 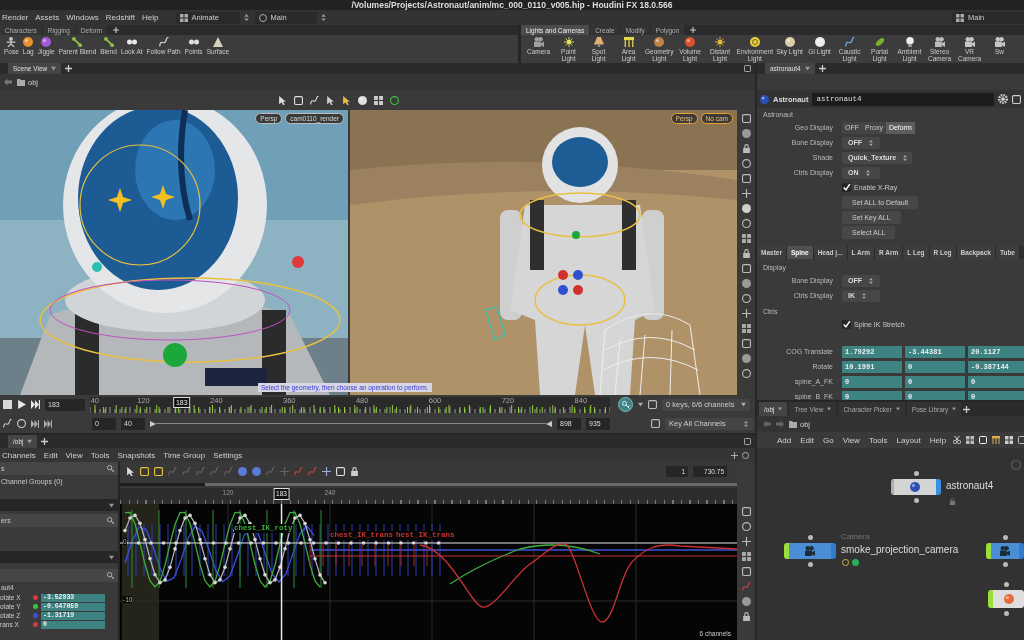 What do you see at coordinates (640, 404) in the screenshot?
I see `caret-icon` at bounding box center [640, 404].